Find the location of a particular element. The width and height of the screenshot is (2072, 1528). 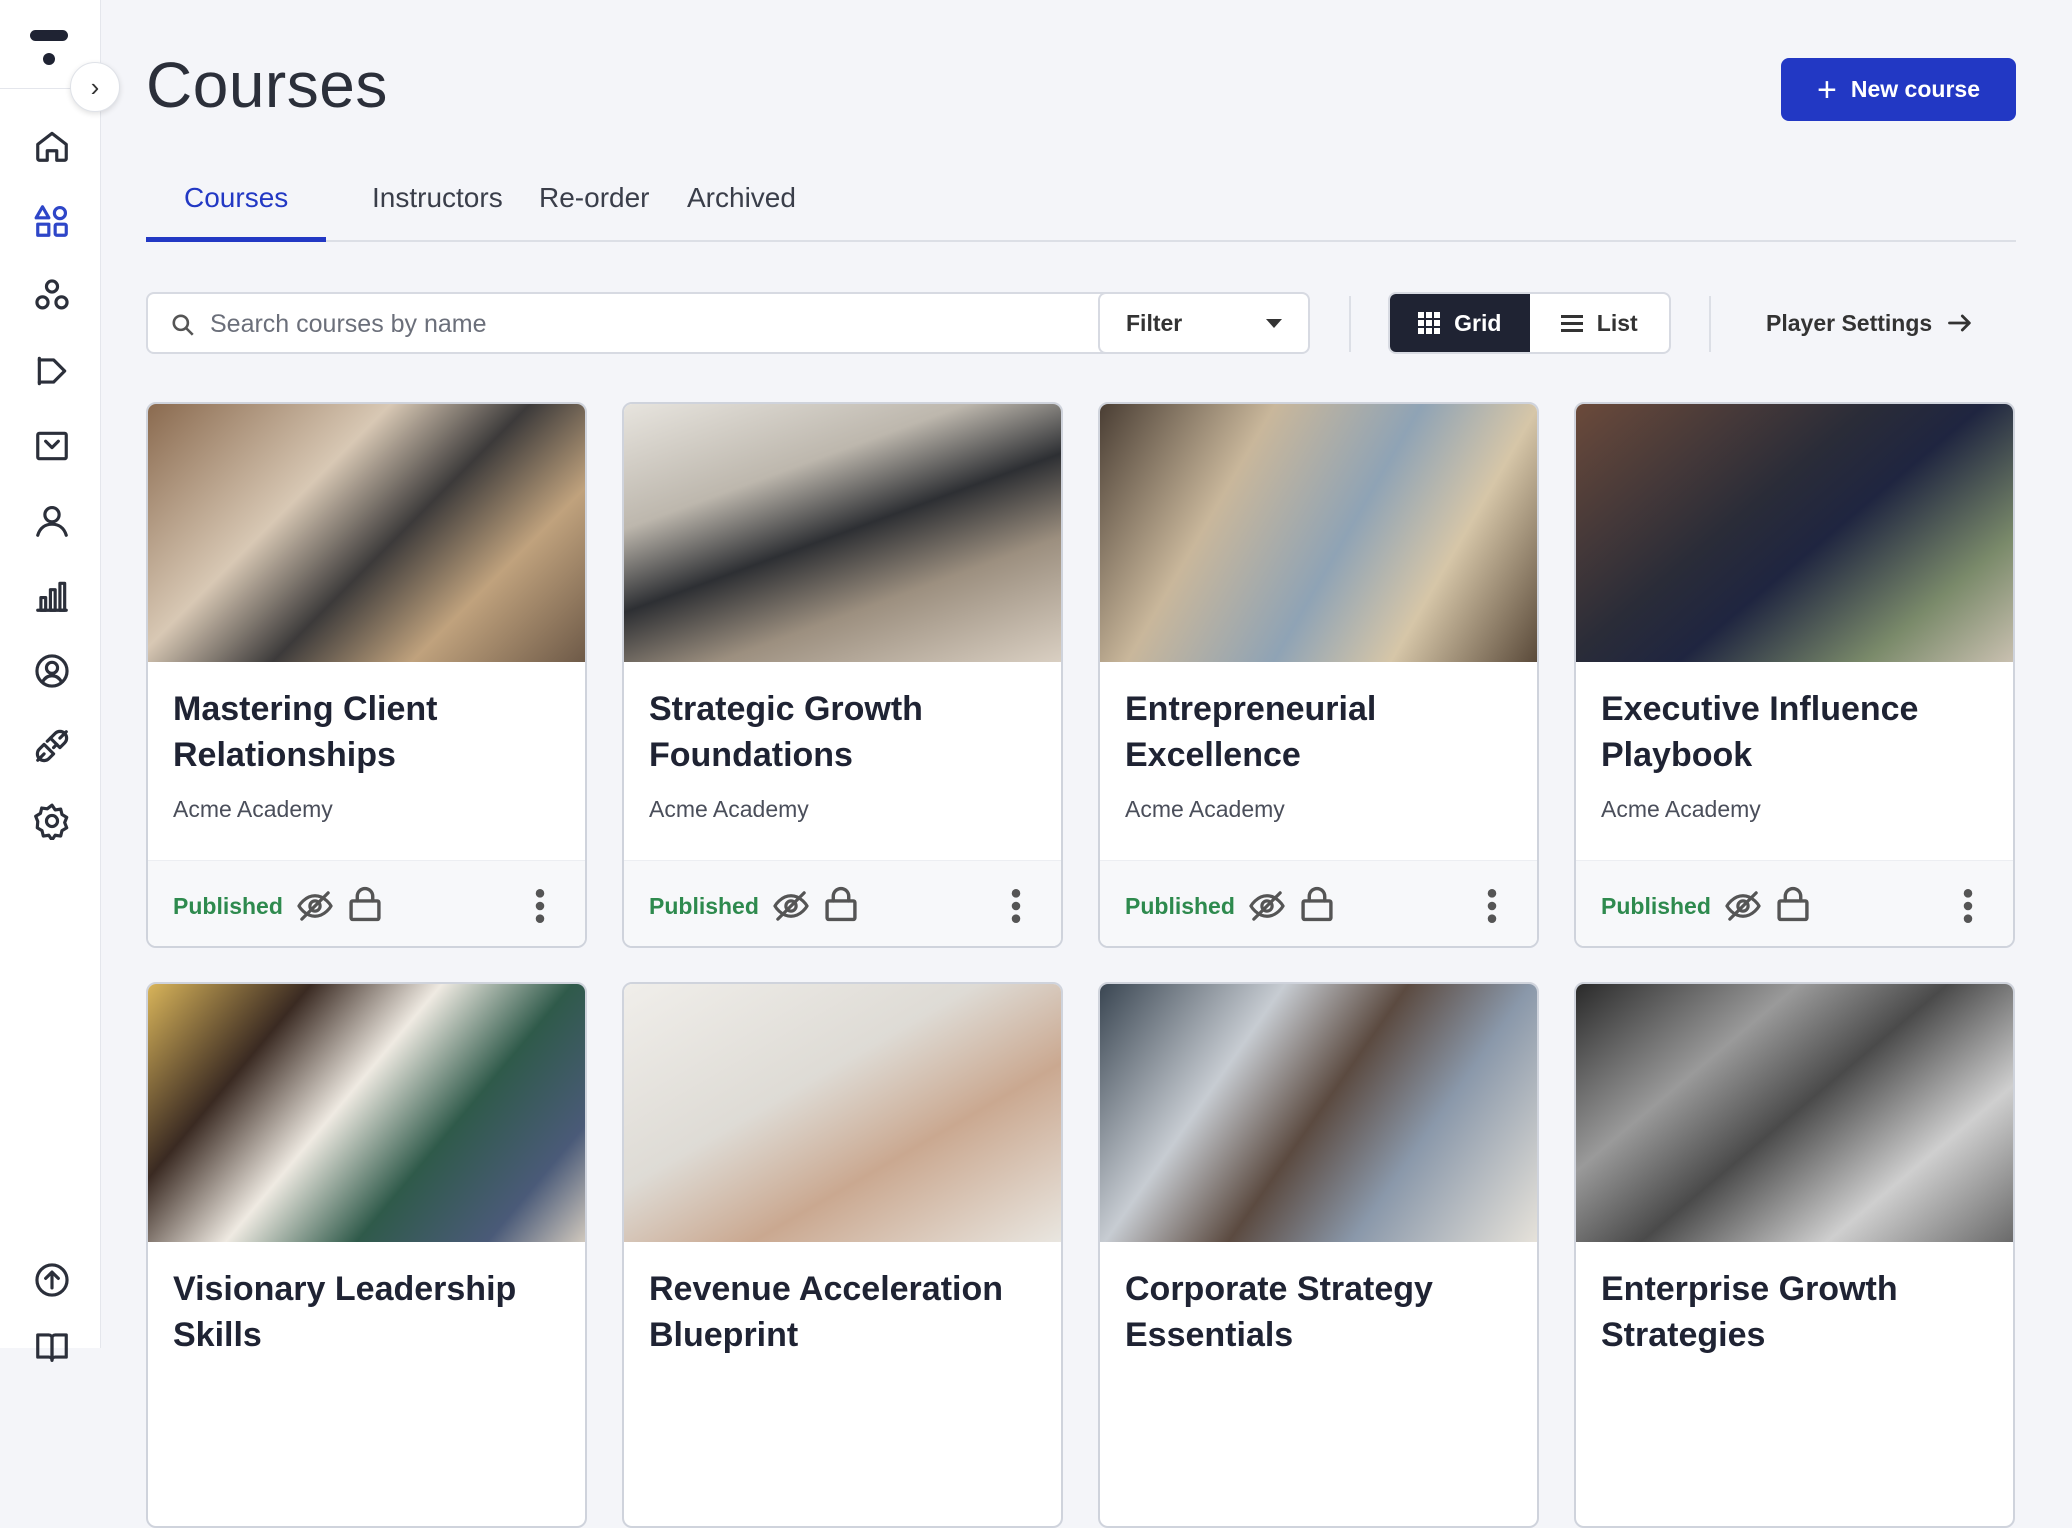

account-circle-icon is located at coordinates (52, 671).